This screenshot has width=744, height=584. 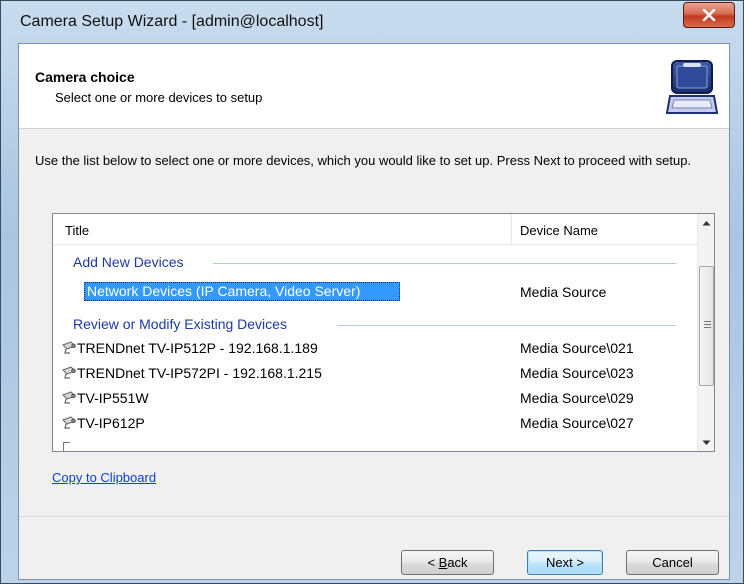 What do you see at coordinates (104, 477) in the screenshot?
I see `copy-to-clipboard-link: Copy to Clipboard` at bounding box center [104, 477].